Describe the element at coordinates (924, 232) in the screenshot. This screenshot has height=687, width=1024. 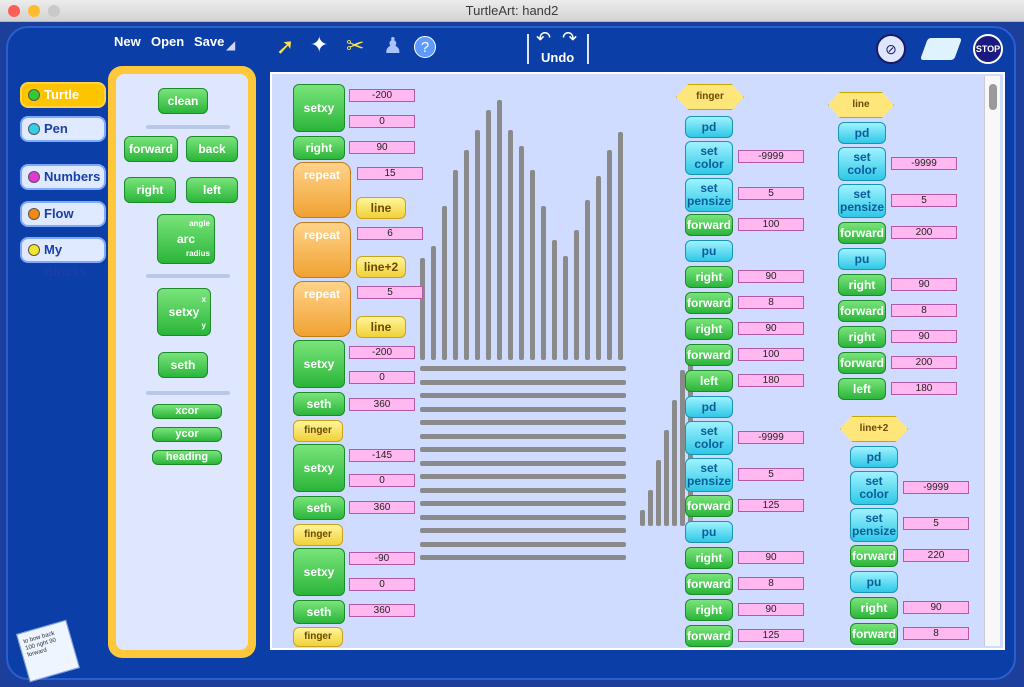
I see `number-block: 200` at that location.